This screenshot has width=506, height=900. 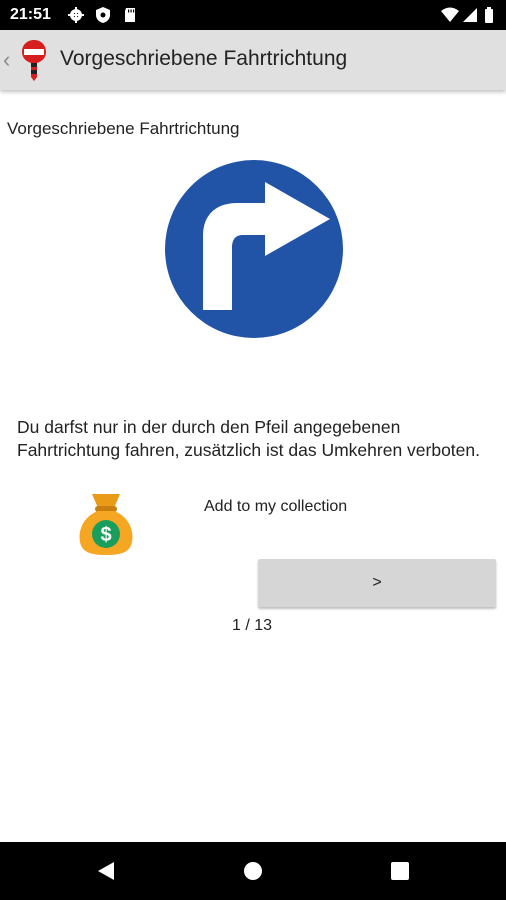 I want to click on app-bar: ‹ Vorgeschriebene Fahrtrichtung, so click(x=253, y=60).